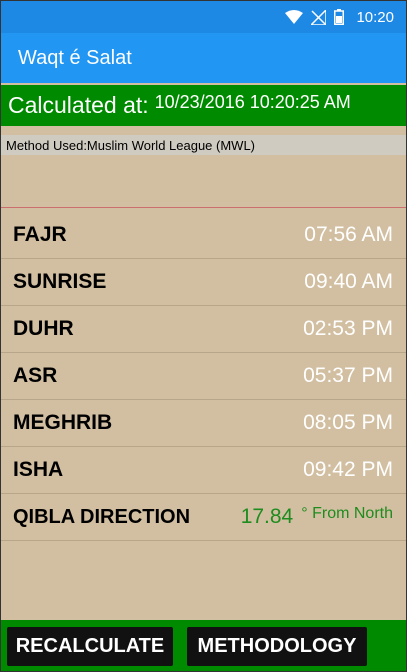  Describe the element at coordinates (348, 469) in the screenshot. I see `prayer-time: 09:42 PM` at that location.